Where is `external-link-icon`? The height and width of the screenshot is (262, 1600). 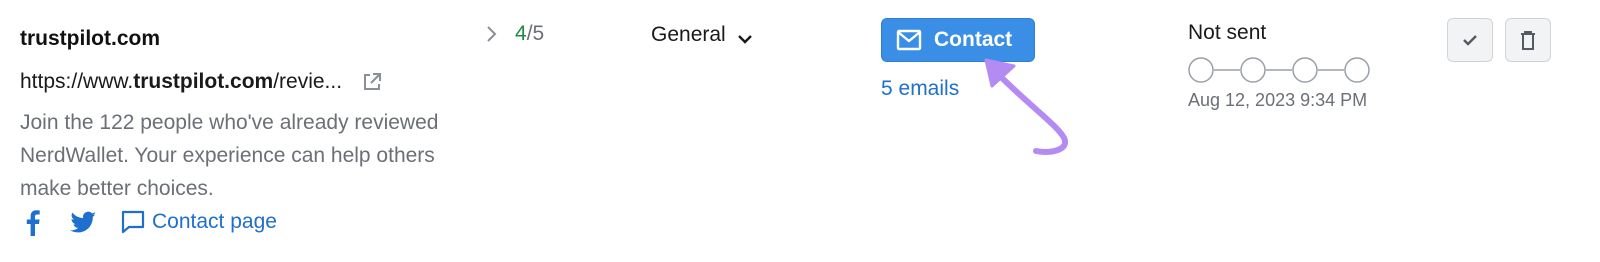
external-link-icon is located at coordinates (372, 82).